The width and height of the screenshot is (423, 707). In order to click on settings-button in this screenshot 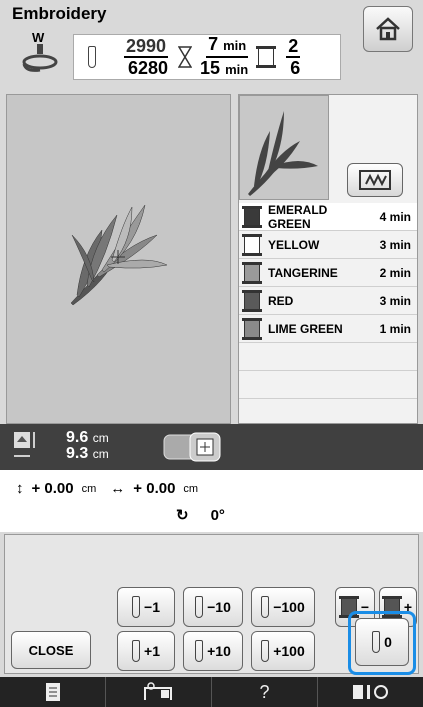, I will do `click(370, 692)`.